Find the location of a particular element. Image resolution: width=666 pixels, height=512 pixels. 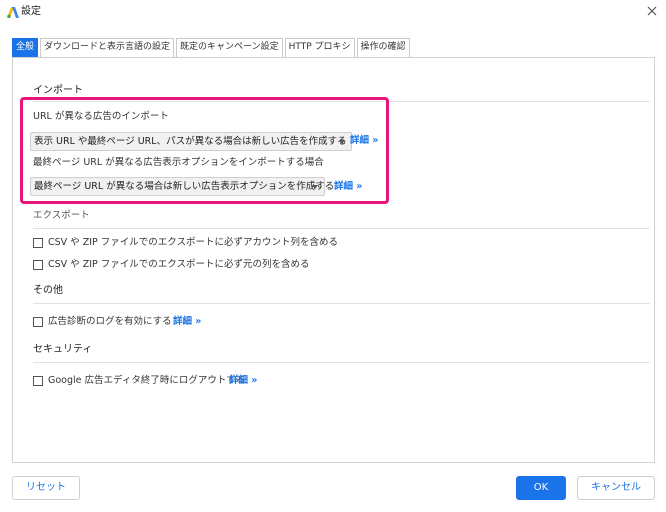

export-section-title: エクスポート is located at coordinates (61, 215).